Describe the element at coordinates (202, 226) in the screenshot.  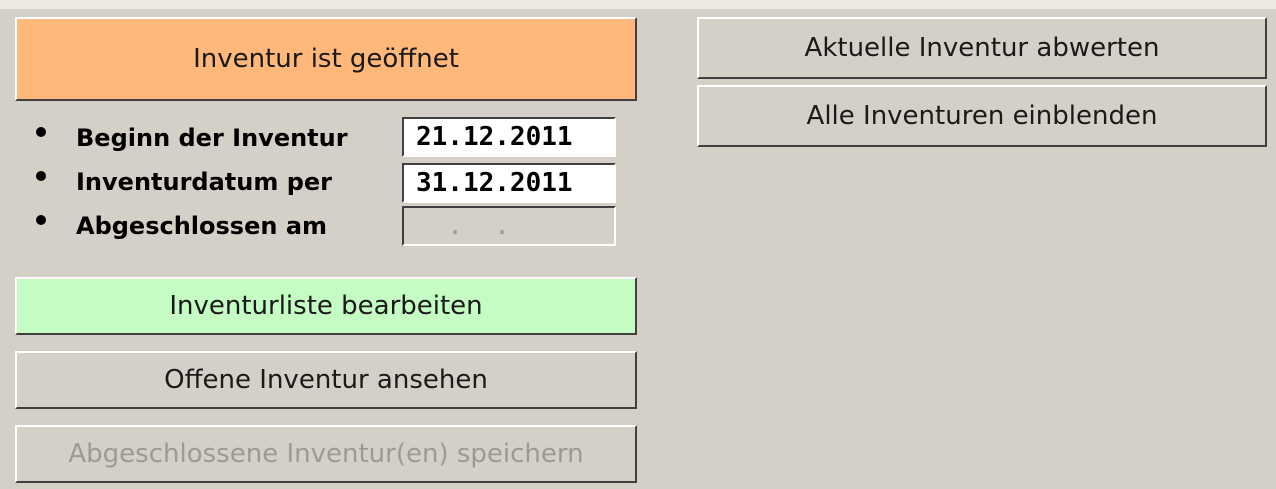
I see `closed-on-label: Abgeschlossen am` at that location.